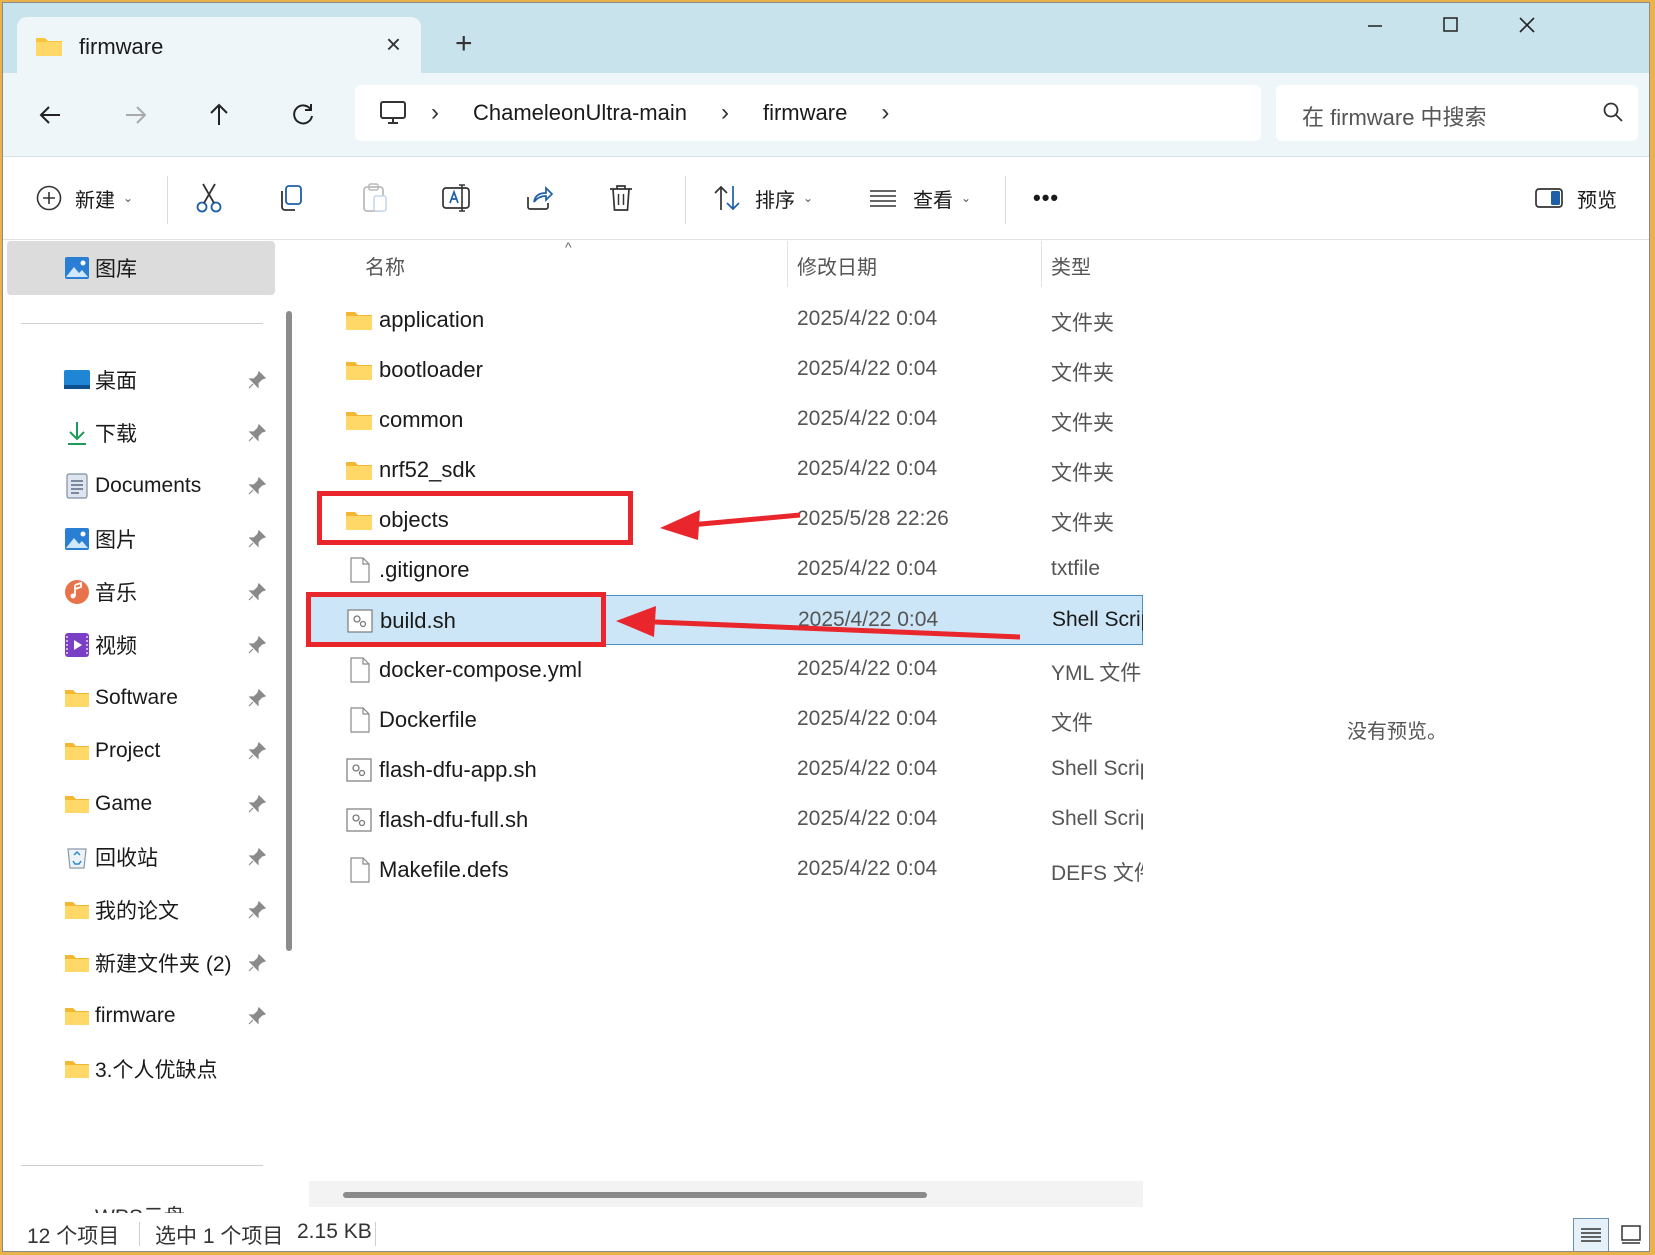  I want to click on annotation-arrows, so click(818, 575).